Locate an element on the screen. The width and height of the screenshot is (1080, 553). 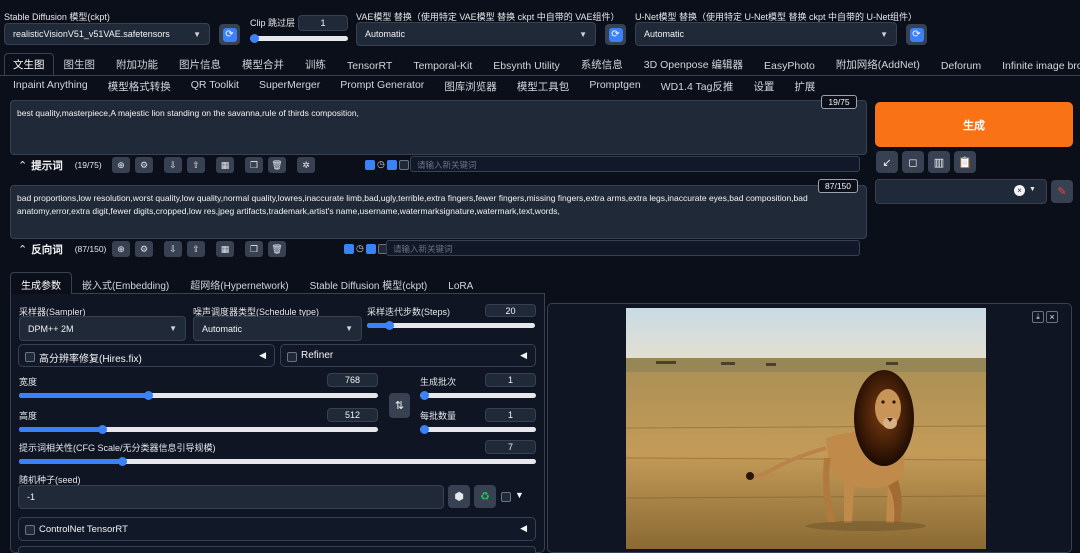
clear-icon: × is located at coordinates (1019, 190).